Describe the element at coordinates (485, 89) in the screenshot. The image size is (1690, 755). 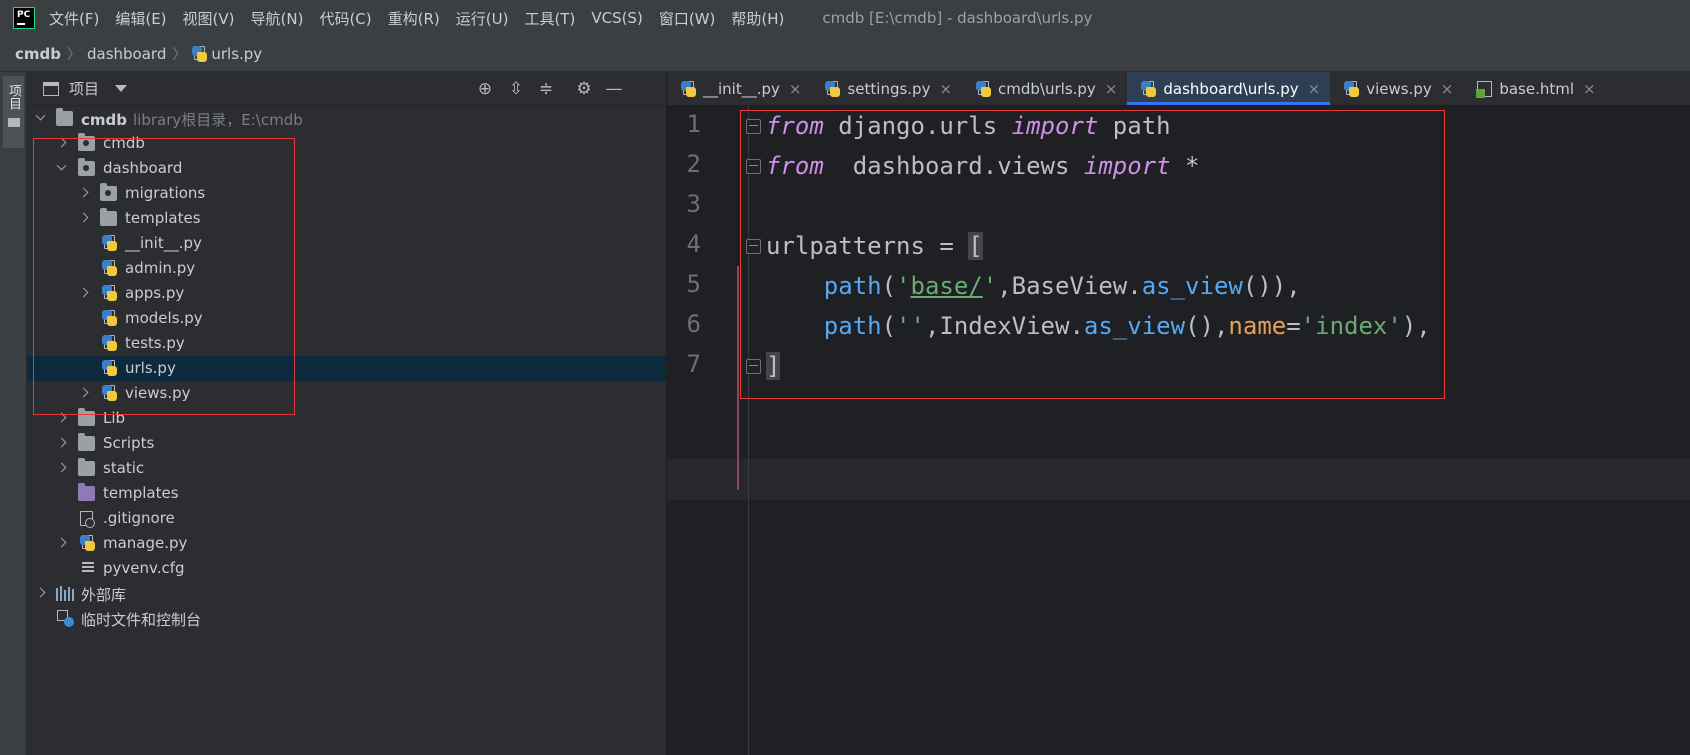
I see `locate-icon: ⊕` at that location.